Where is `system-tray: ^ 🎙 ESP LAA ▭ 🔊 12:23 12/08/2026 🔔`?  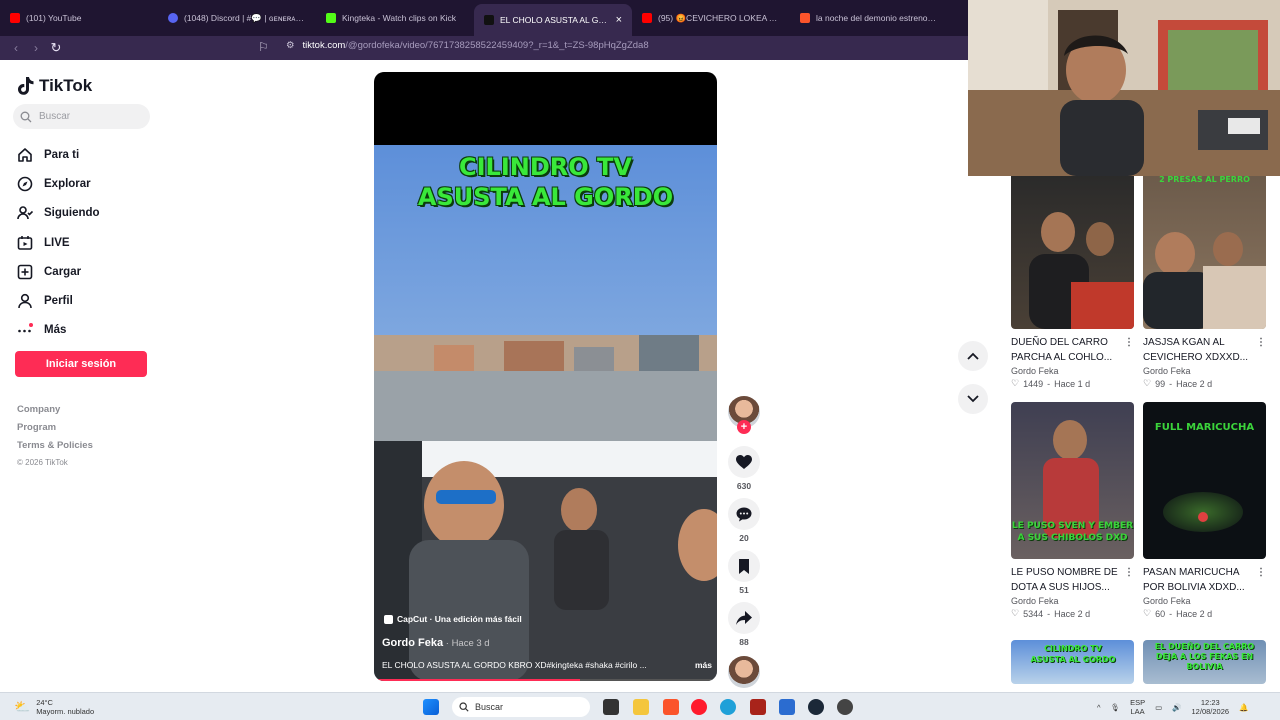 system-tray: ^ 🎙 ESP LAA ▭ 🔊 12:23 12/08/2026 🔔 is located at coordinates (1172, 707).